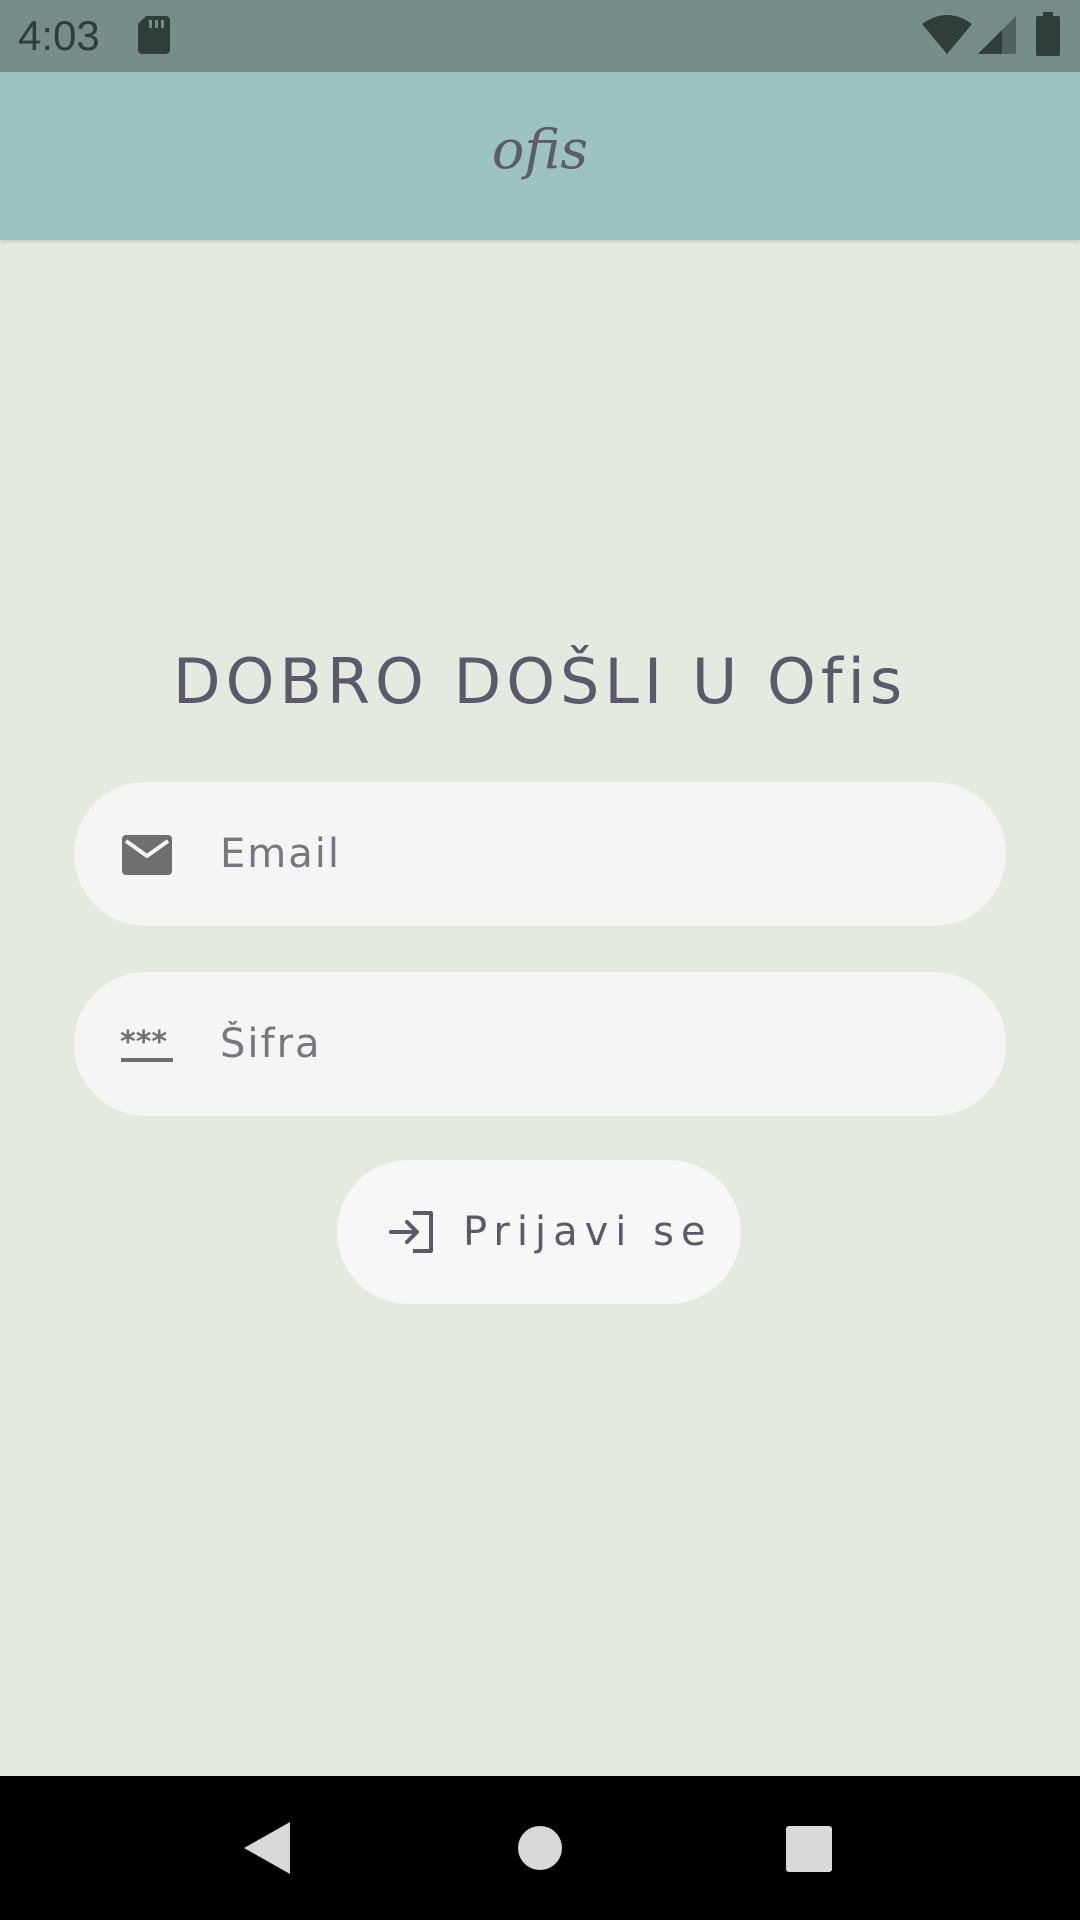 This screenshot has height=1920, width=1080. What do you see at coordinates (540, 149) in the screenshot?
I see `app-title: ofis` at bounding box center [540, 149].